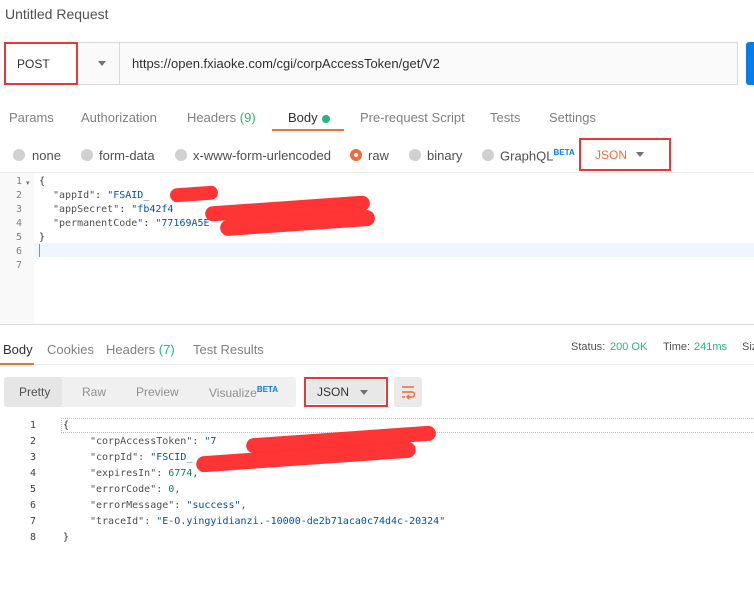 This screenshot has width=754, height=605. Describe the element at coordinates (228, 349) in the screenshot. I see `response-tab-test-results: Test Results` at that location.